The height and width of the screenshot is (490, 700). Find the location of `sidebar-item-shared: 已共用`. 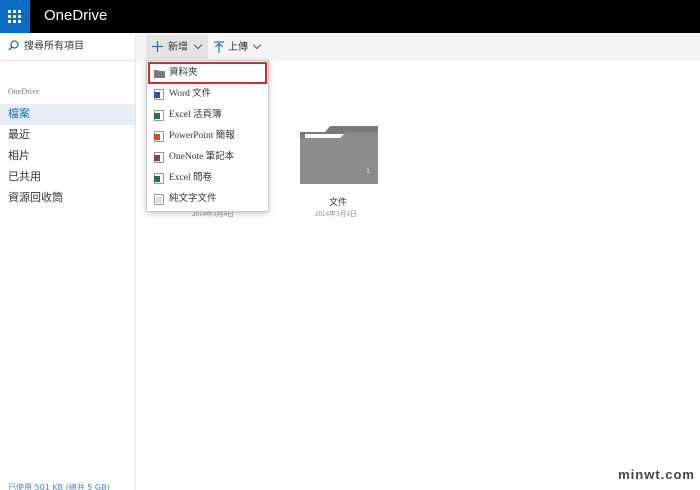

sidebar-item-shared: 已共用 is located at coordinates (24, 177).